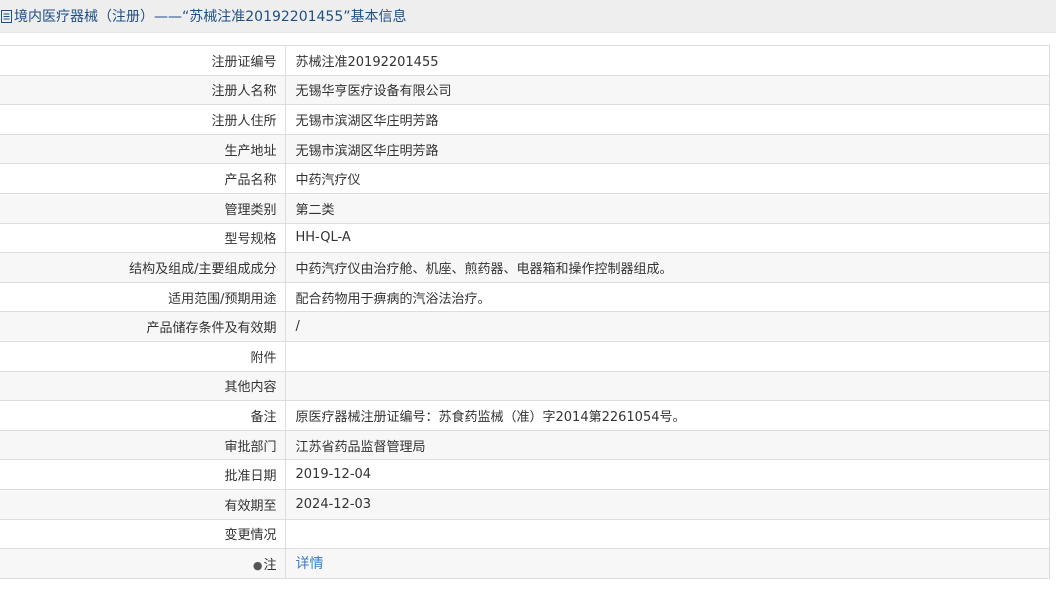 The height and width of the screenshot is (605, 1056). What do you see at coordinates (143, 297) in the screenshot?
I see `field-label: 适用范围/预期用途` at bounding box center [143, 297].